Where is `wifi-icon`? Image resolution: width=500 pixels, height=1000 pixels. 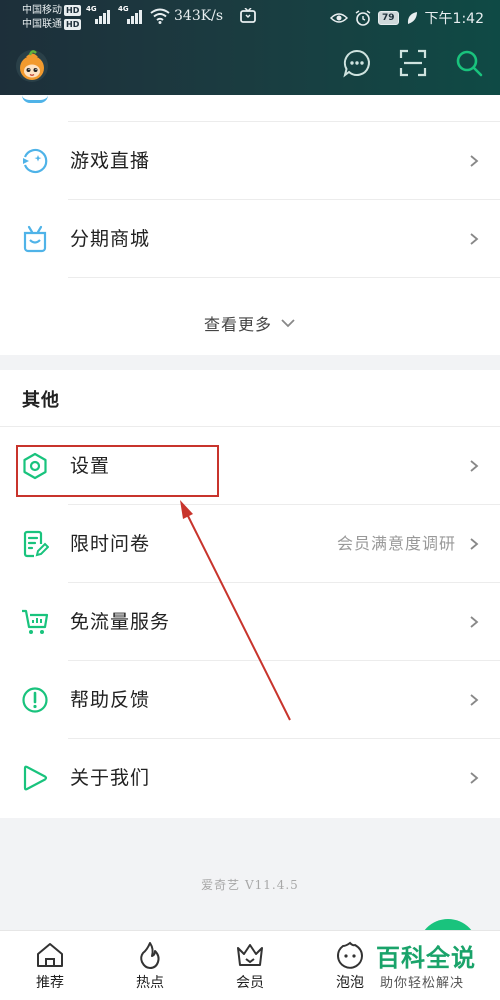 wifi-icon is located at coordinates (160, 16).